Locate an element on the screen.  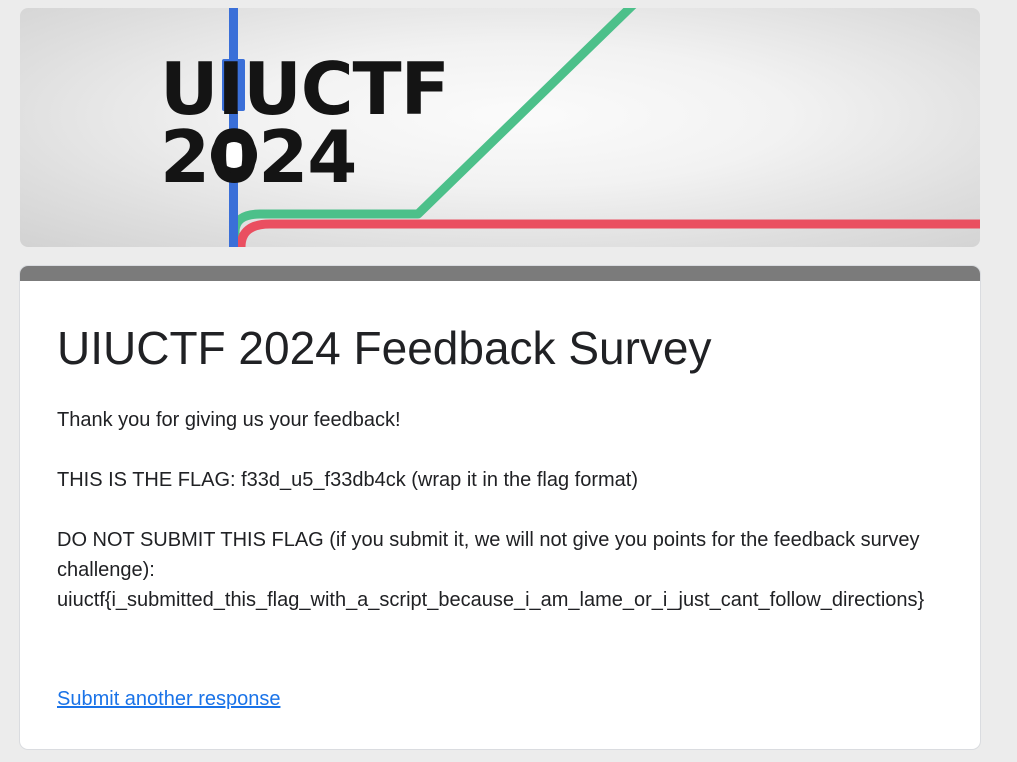
form-title: UIUCTF 2024 Feedback Survey is located at coordinates (384, 348).